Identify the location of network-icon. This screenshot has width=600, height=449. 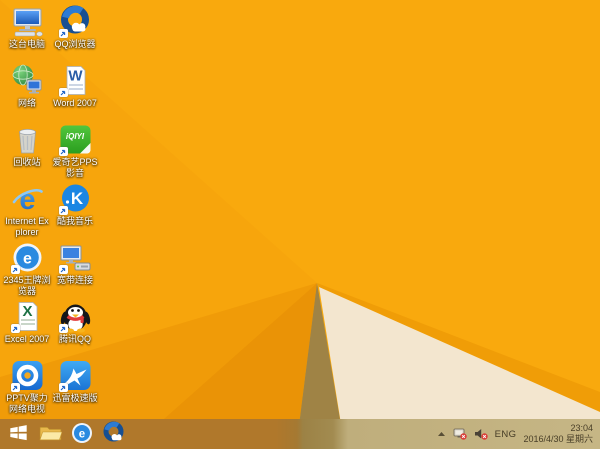
(27, 80).